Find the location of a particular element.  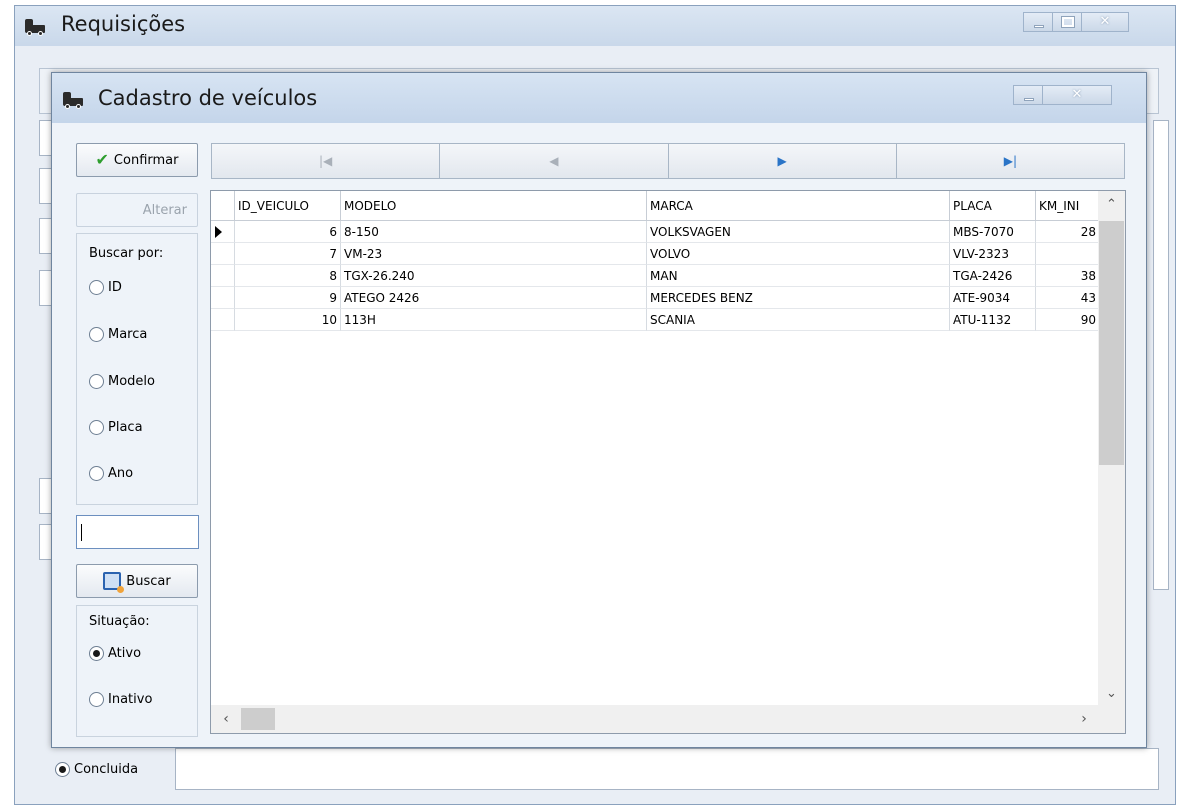

column-header-placa: PLACA is located at coordinates (993, 205).